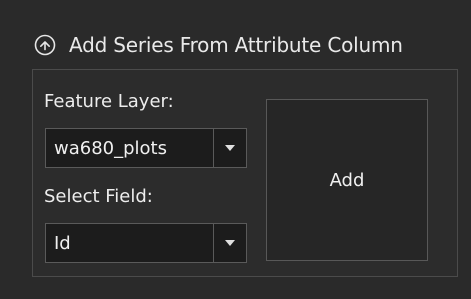  What do you see at coordinates (45, 45) in the screenshot?
I see `chevron-up-circle-icon` at bounding box center [45, 45].